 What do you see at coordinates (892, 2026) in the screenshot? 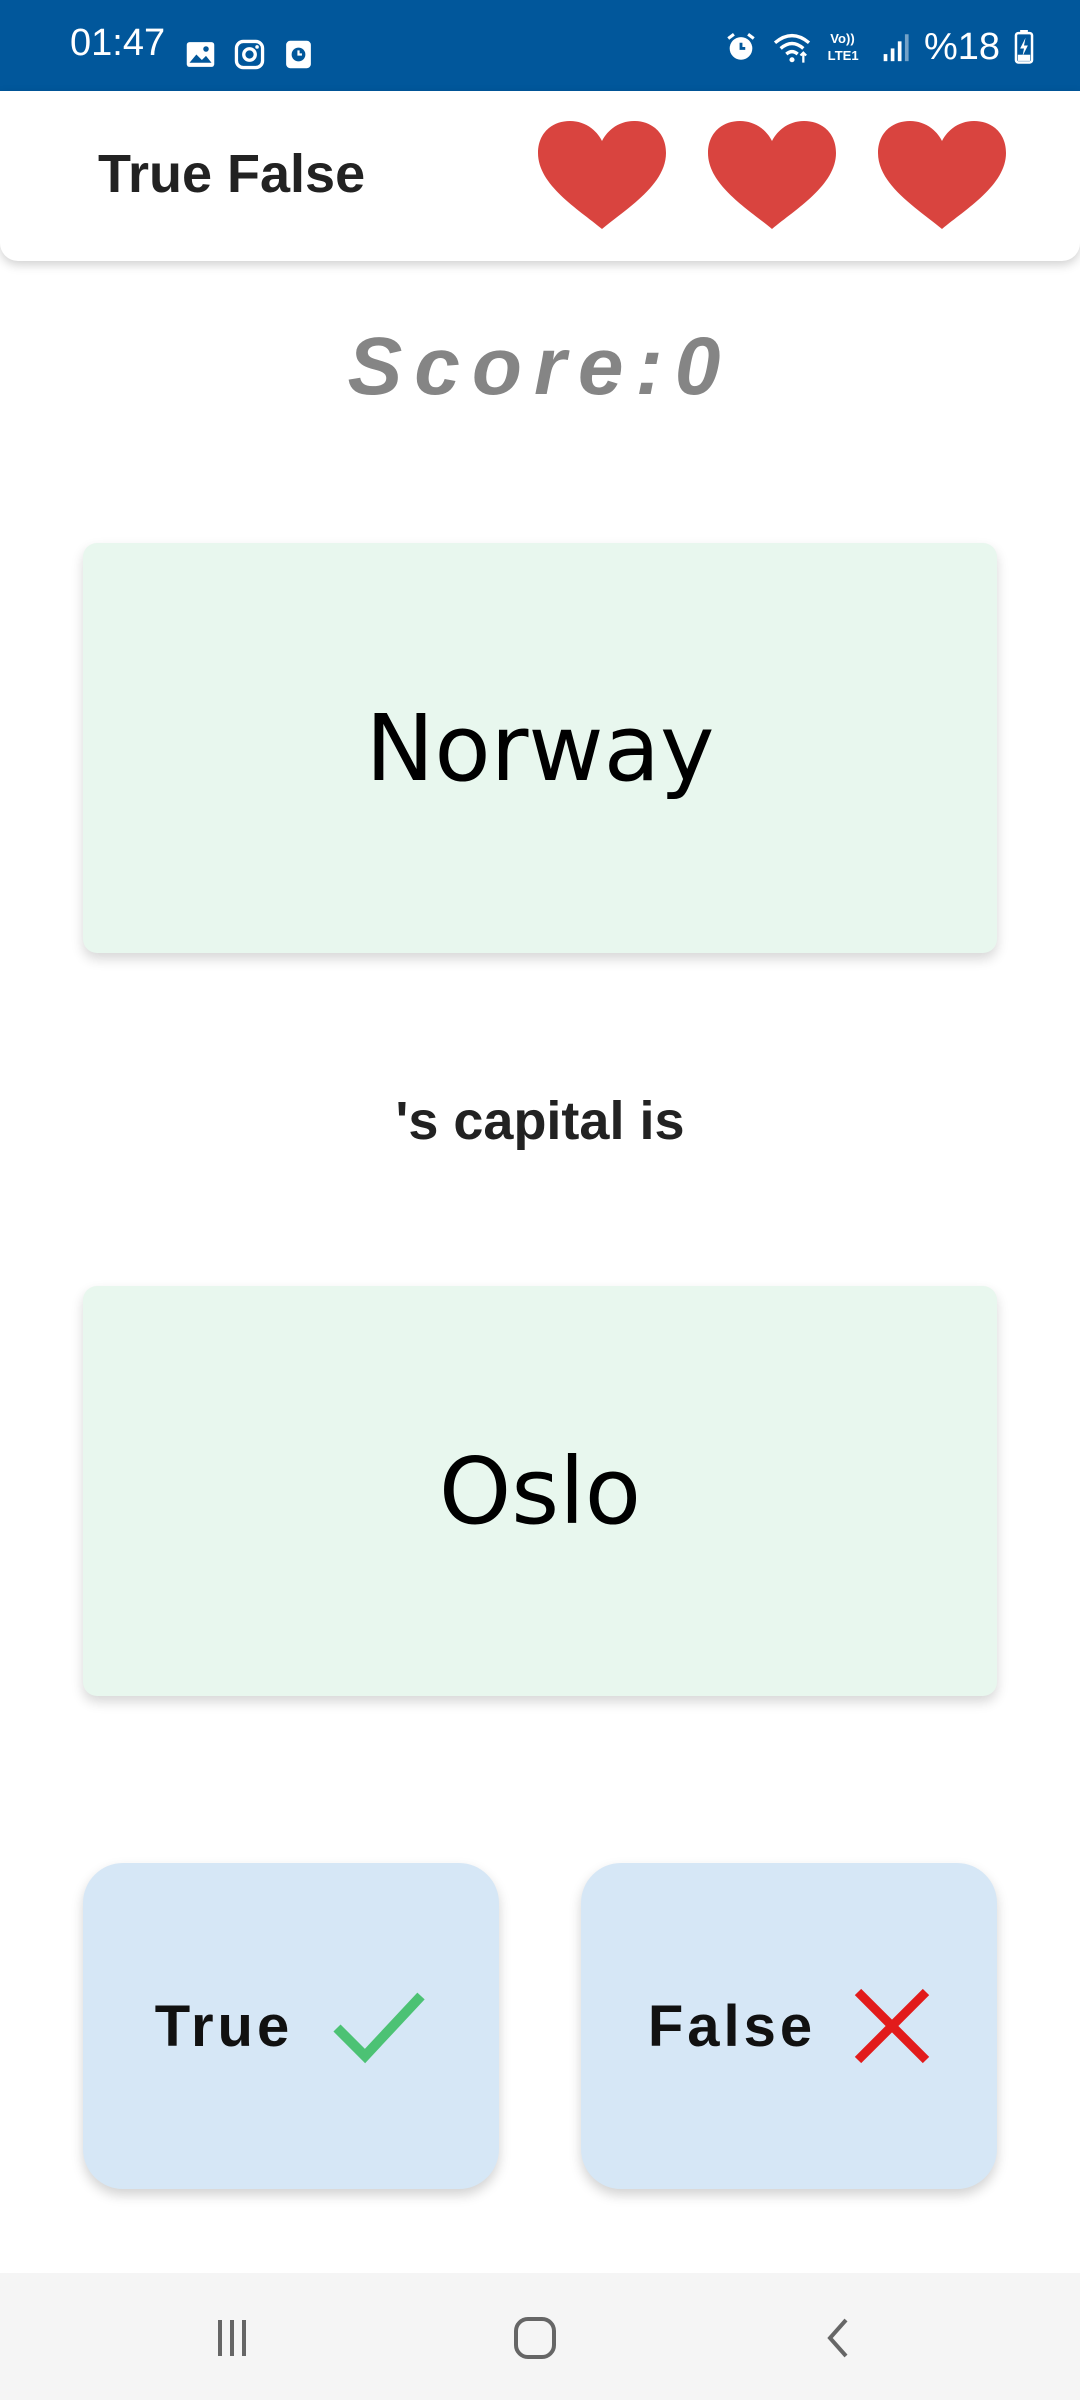
I see `cross-icon` at bounding box center [892, 2026].